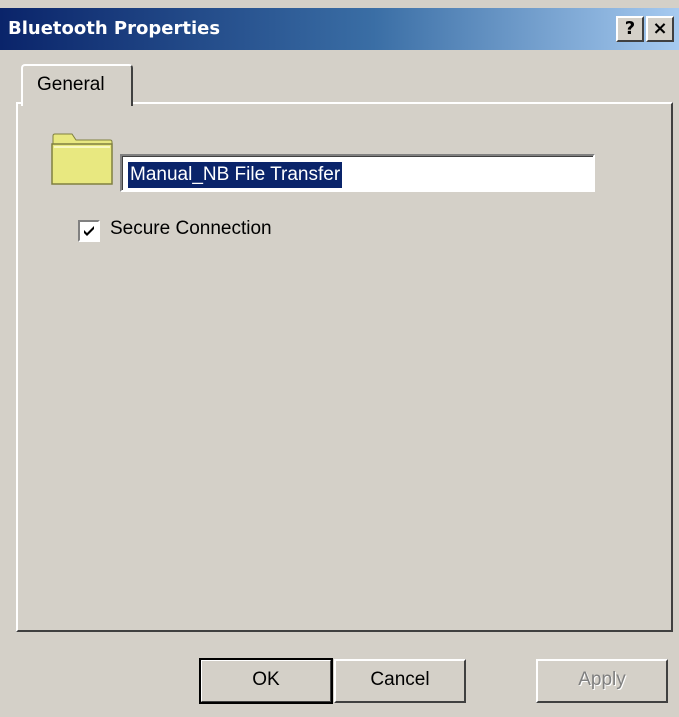 The width and height of the screenshot is (679, 717). Describe the element at coordinates (660, 29) in the screenshot. I see `close-button: ×` at that location.